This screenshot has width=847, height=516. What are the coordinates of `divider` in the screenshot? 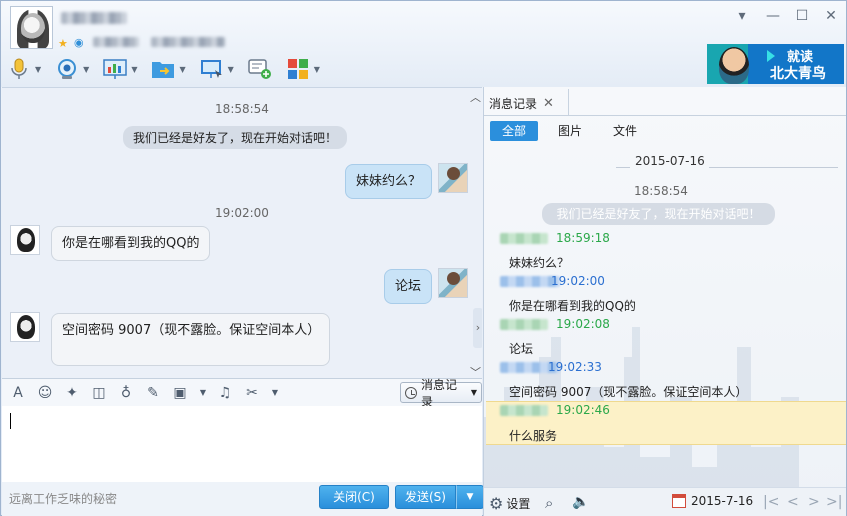 It's located at (665, 115).